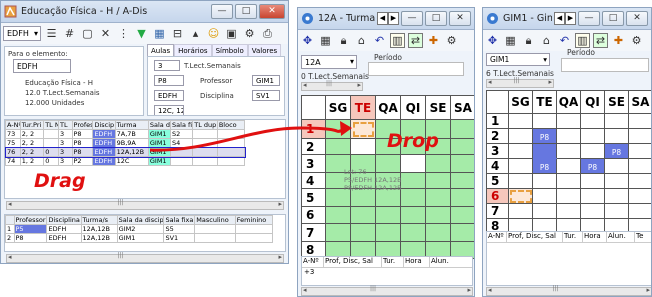  I want to click on professor-field: P8, so click(169, 80).